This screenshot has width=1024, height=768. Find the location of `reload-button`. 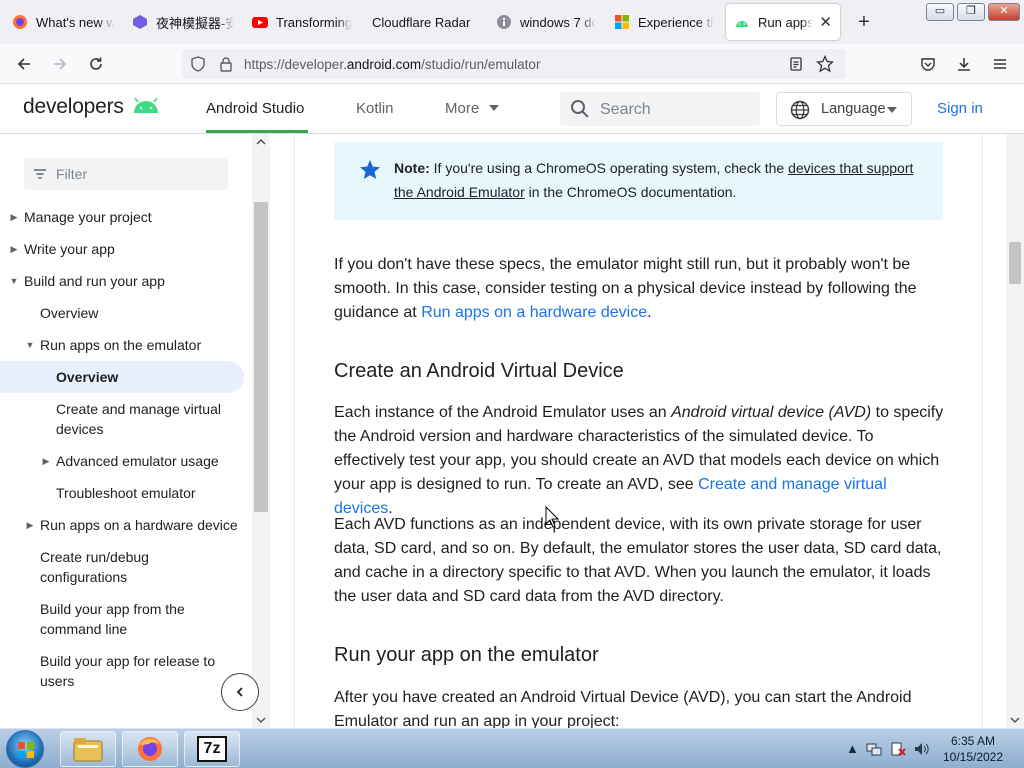

reload-button is located at coordinates (96, 64).